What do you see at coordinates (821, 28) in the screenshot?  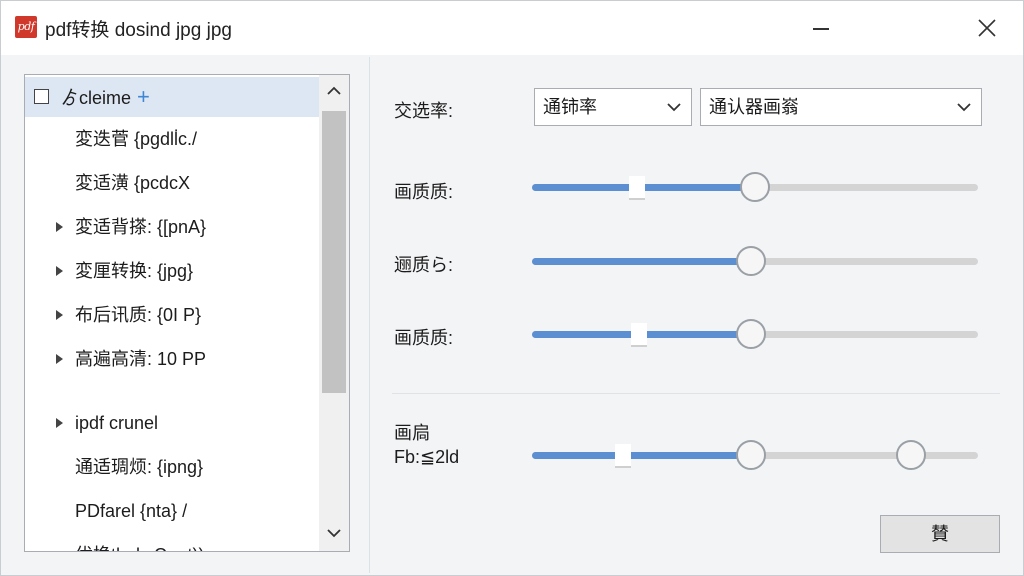 I see `minimize-button` at bounding box center [821, 28].